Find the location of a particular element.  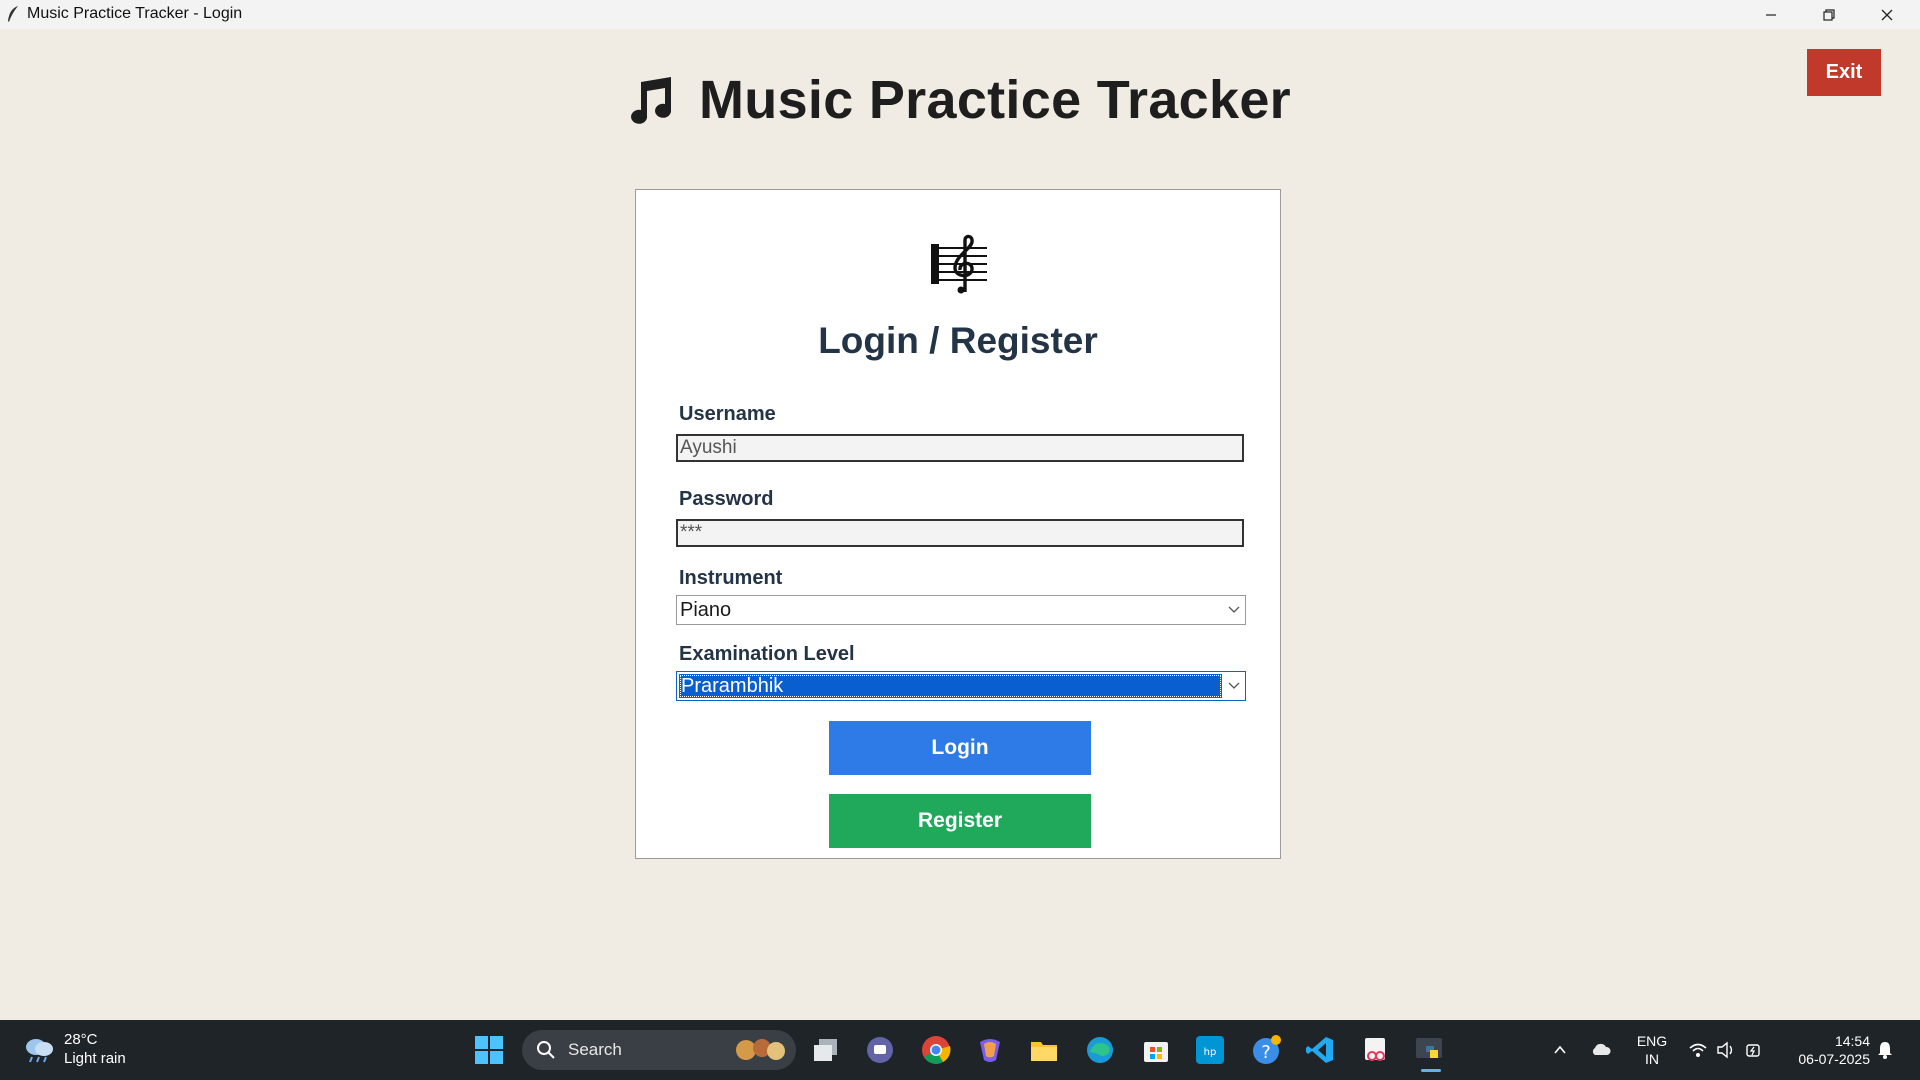

password-label: Password is located at coordinates (726, 499).